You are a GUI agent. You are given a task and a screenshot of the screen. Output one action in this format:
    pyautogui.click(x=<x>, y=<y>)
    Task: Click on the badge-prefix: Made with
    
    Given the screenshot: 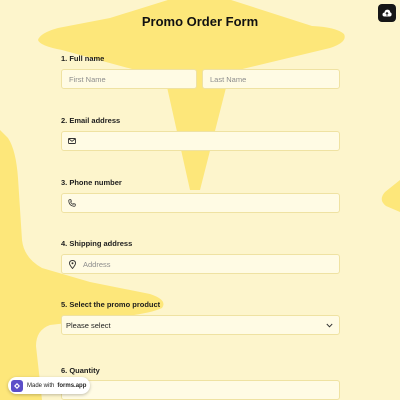 What is the action you would take?
    pyautogui.click(x=41, y=385)
    